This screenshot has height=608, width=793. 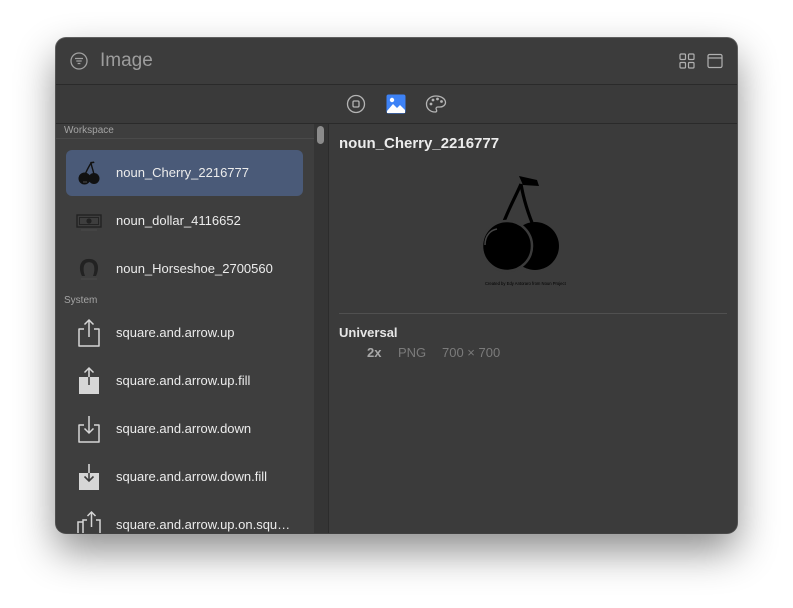 What do you see at coordinates (320, 135) in the screenshot?
I see `scrollbar-thumb` at bounding box center [320, 135].